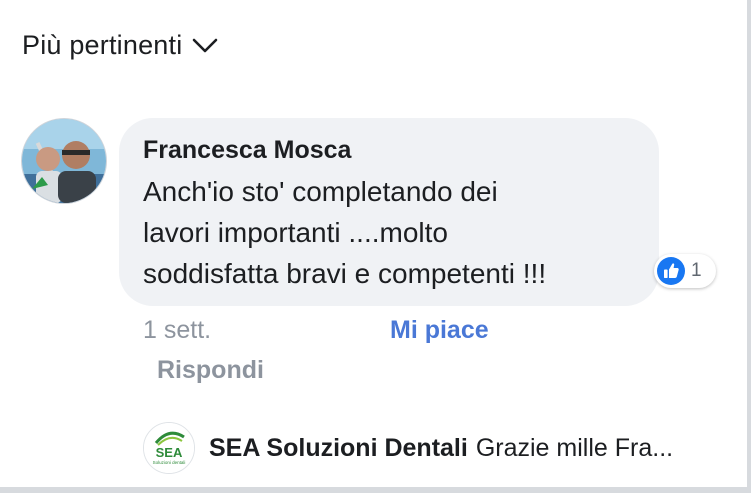 The image size is (751, 493). What do you see at coordinates (671, 271) in the screenshot?
I see `like-thumb-icon` at bounding box center [671, 271].